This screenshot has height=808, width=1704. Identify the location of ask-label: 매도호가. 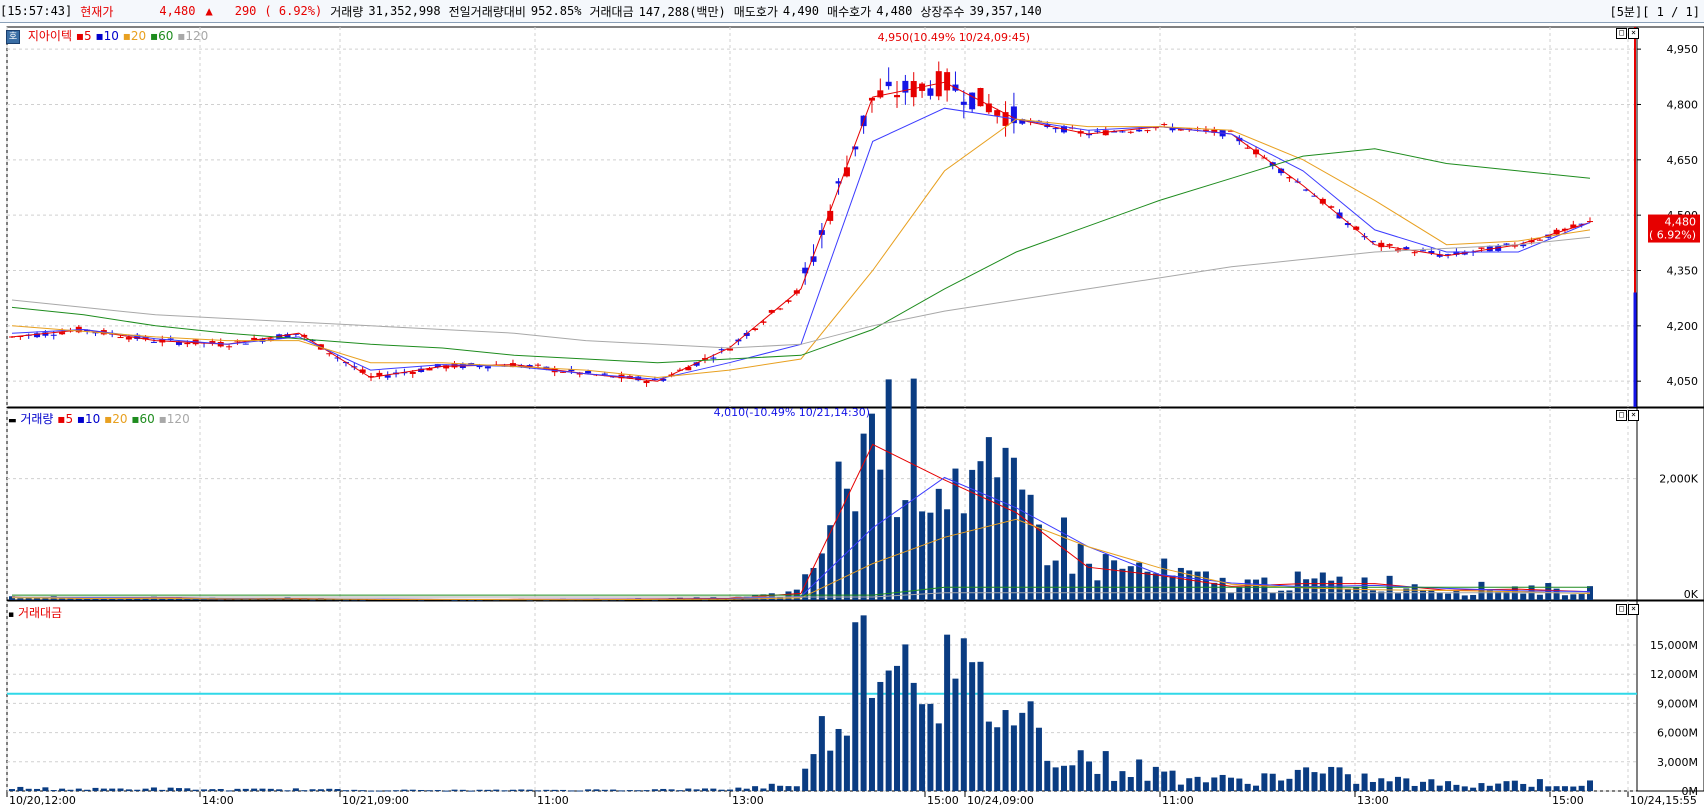
(755, 11).